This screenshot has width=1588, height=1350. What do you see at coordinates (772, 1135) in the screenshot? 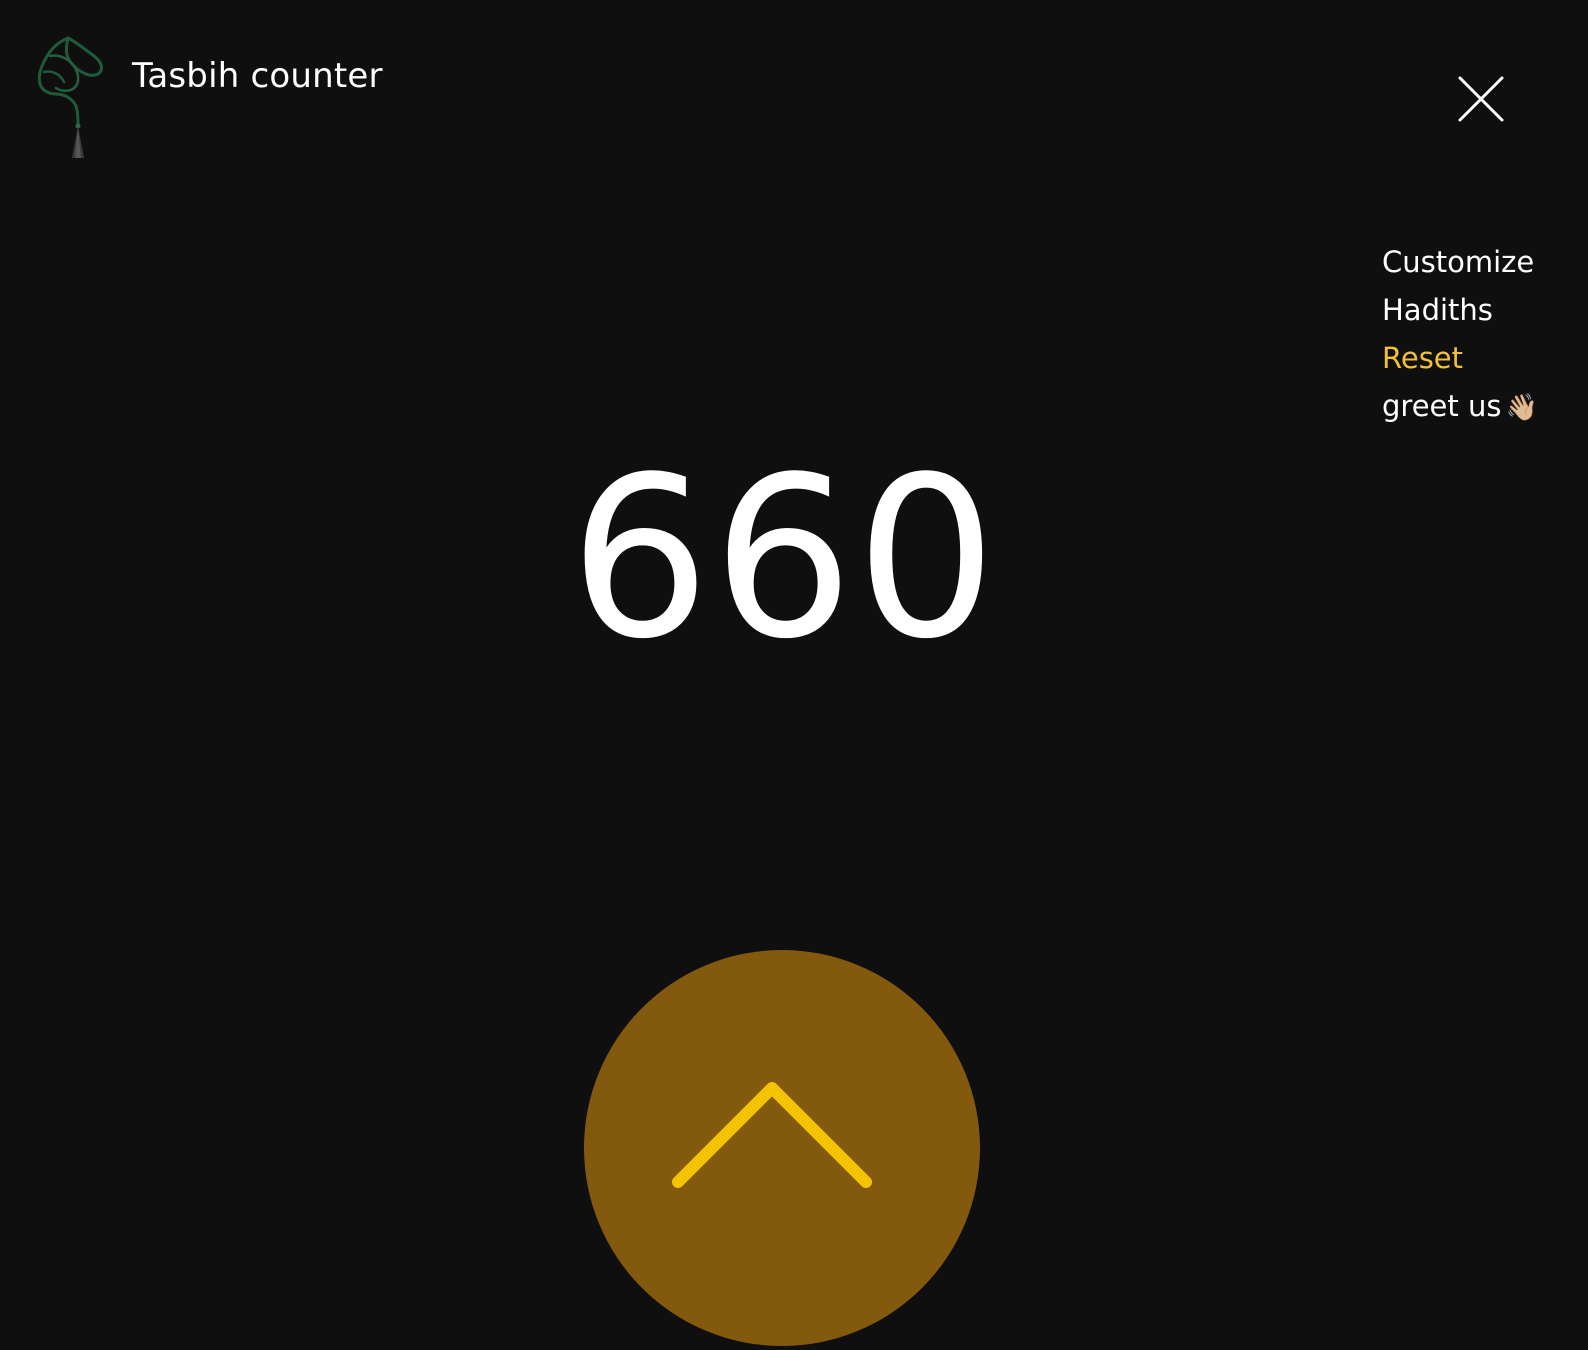
I see `chevron-up-icon` at bounding box center [772, 1135].